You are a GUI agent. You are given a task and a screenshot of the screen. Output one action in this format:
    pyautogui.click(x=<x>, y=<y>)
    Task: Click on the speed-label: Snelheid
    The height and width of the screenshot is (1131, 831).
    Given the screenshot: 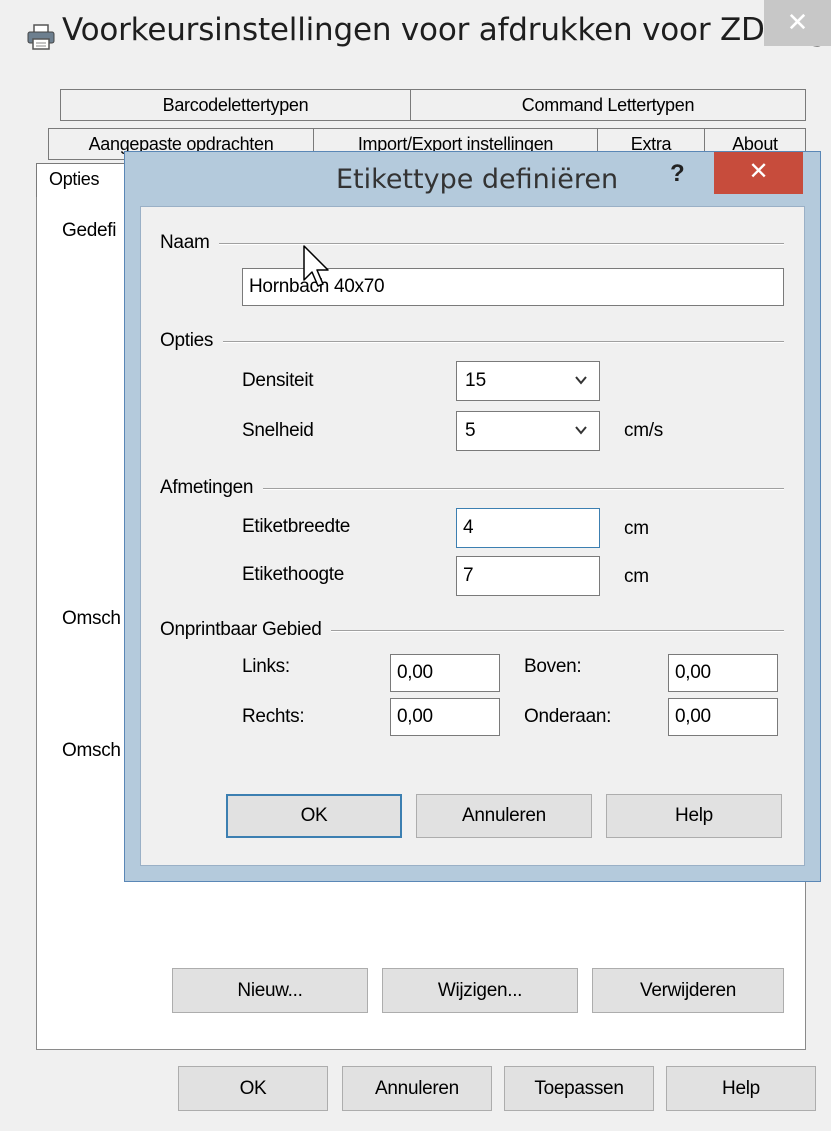 What is the action you would take?
    pyautogui.click(x=278, y=430)
    